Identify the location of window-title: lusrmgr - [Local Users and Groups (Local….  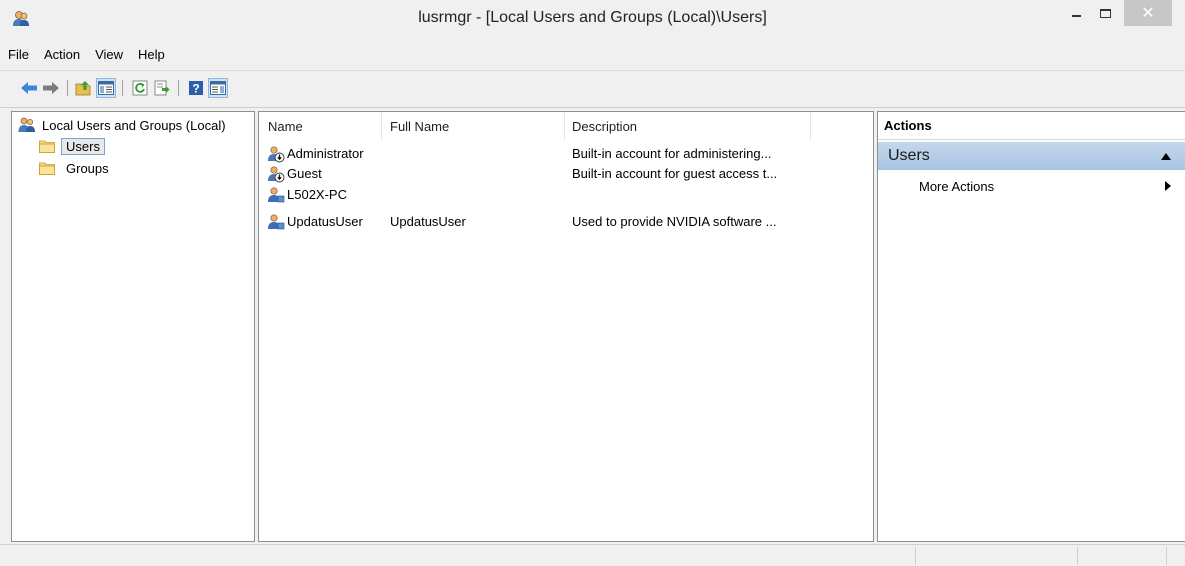
(592, 17).